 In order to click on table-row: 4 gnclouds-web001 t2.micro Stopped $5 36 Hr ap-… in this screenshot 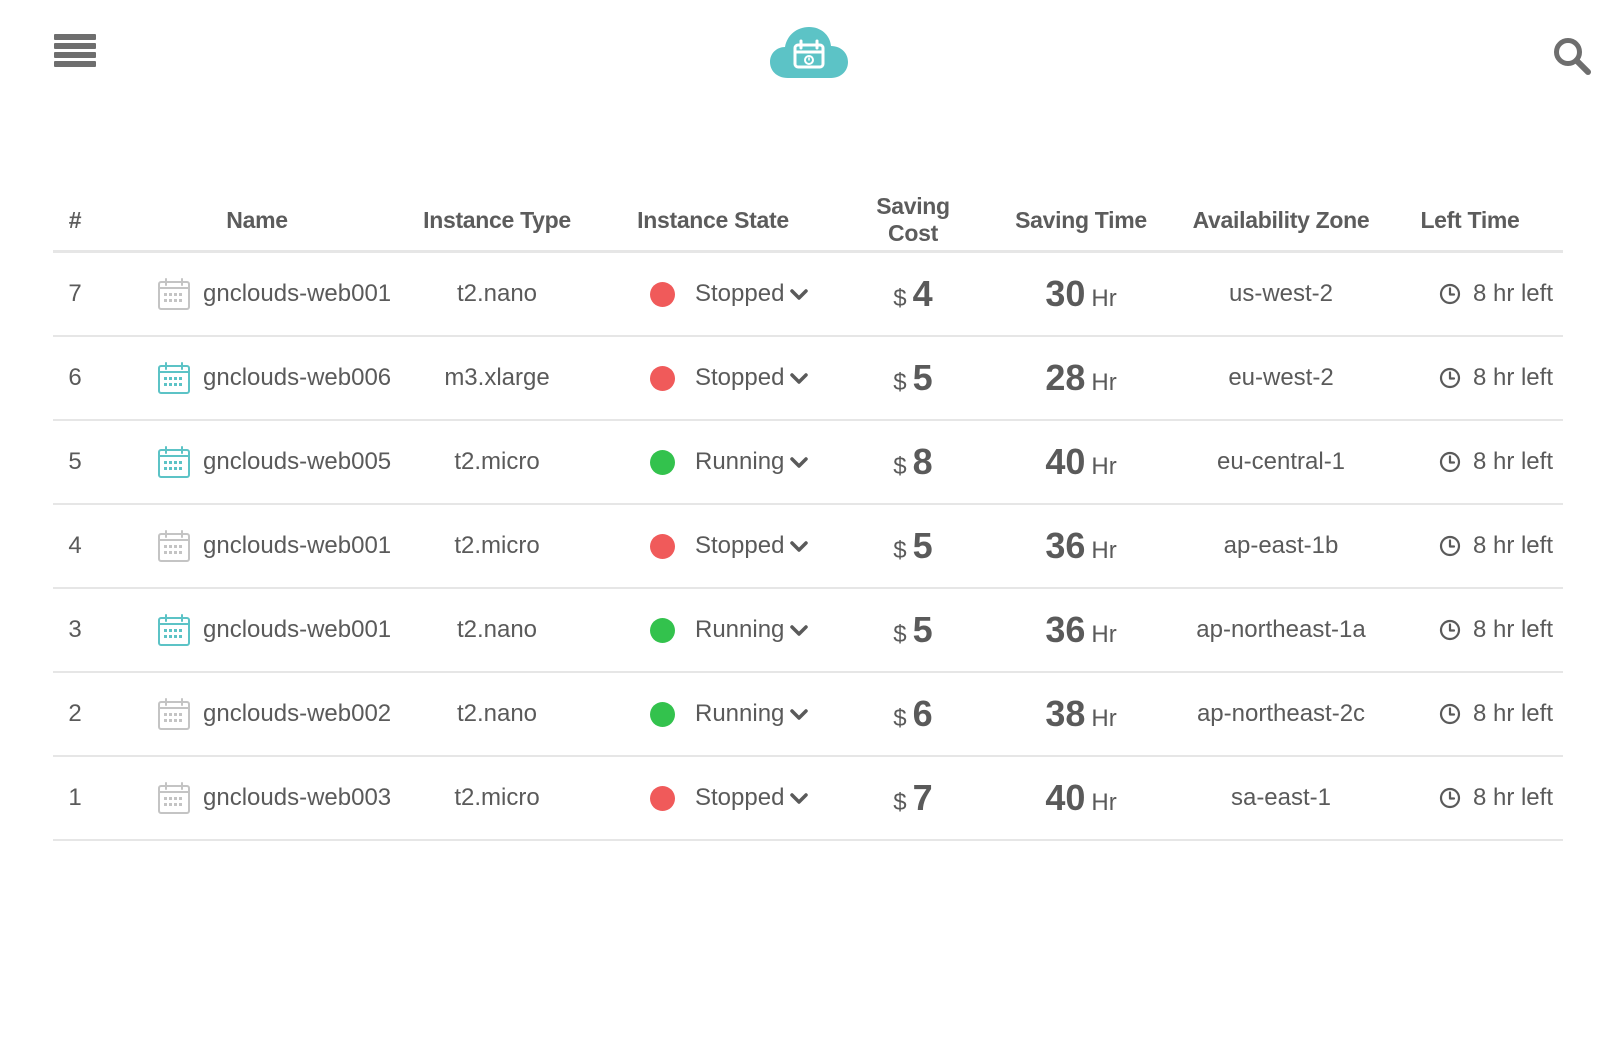, I will do `click(808, 547)`.